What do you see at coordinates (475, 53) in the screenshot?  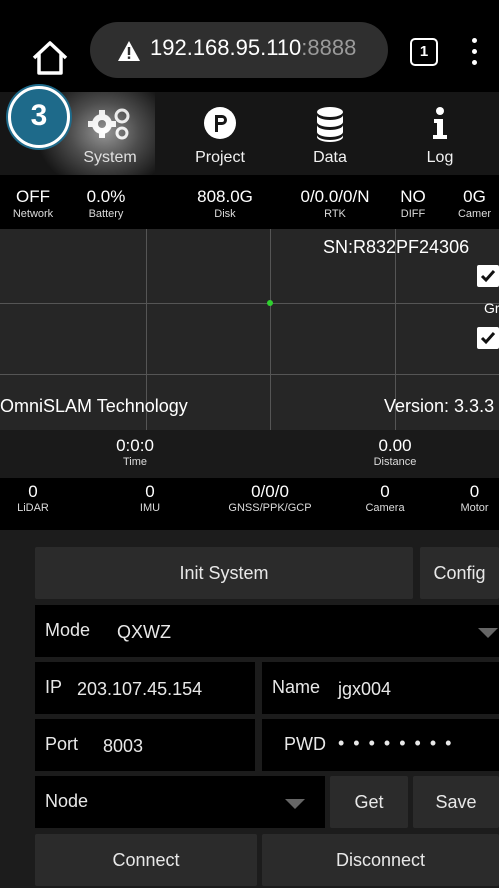 I see `overflow-menu-icon` at bounding box center [475, 53].